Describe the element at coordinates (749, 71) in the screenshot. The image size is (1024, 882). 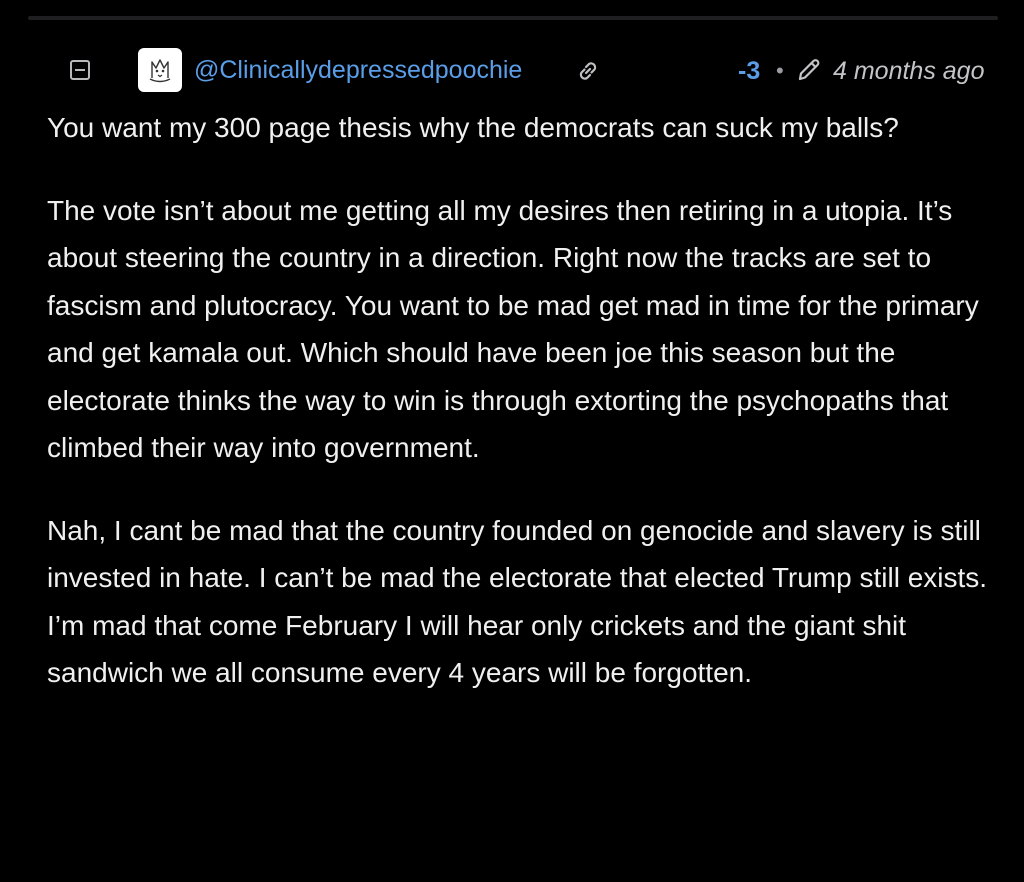
I see `comment-score: -3` at that location.